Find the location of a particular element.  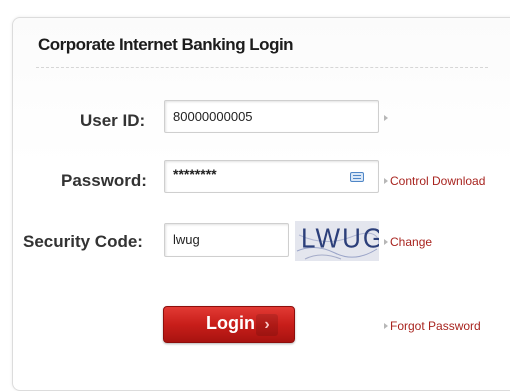

chevron-right-icon: › is located at coordinates (267, 325).